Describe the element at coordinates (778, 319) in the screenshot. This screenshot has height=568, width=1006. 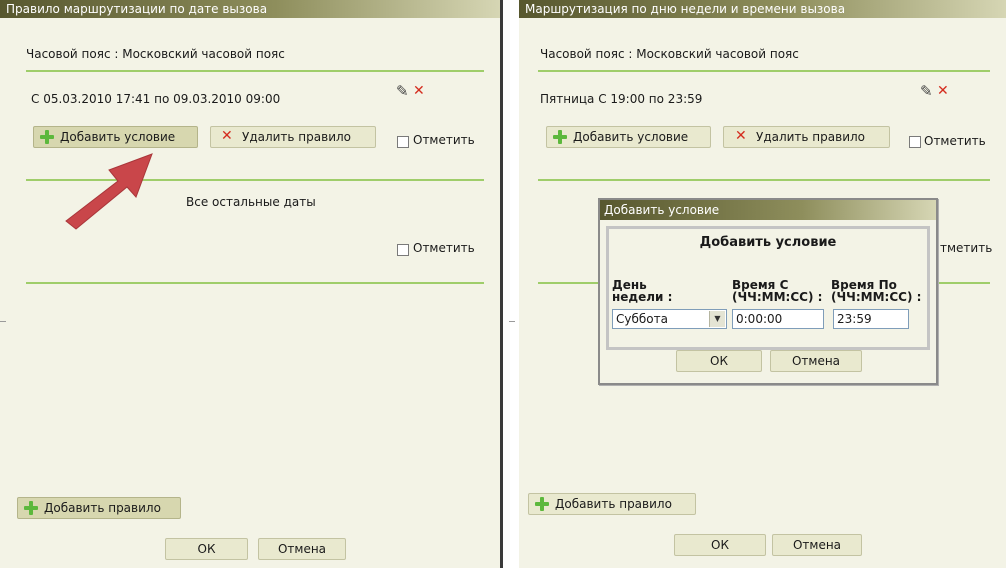
I see `time-from-input: 0:00:00` at that location.